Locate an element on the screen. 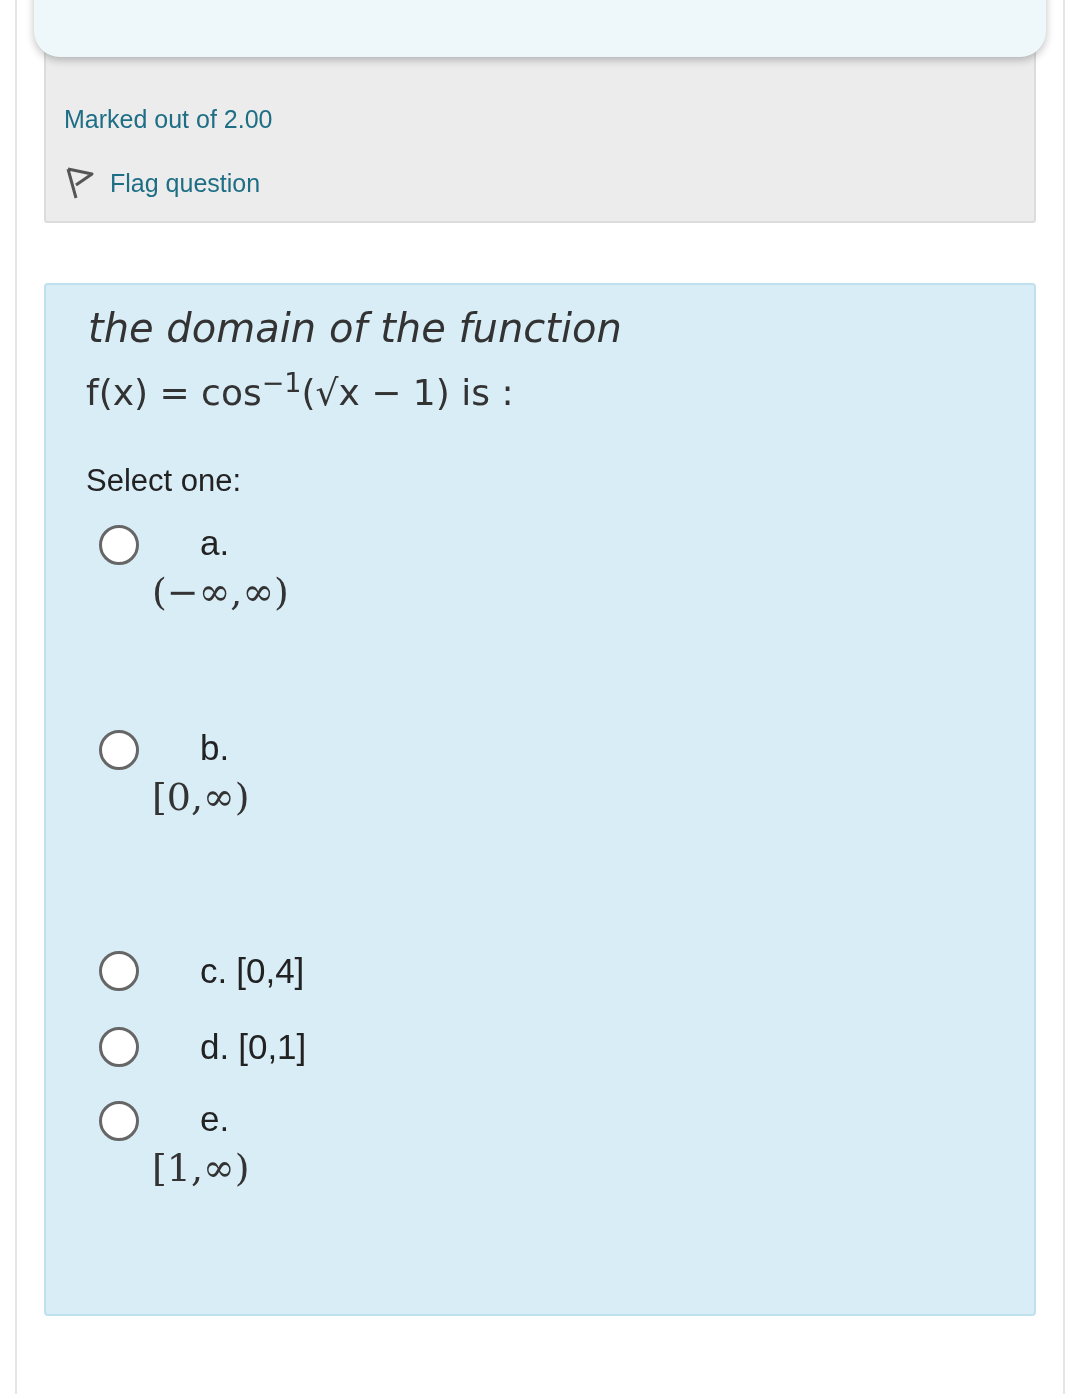  flag-question-link: Flag question is located at coordinates (162, 183).